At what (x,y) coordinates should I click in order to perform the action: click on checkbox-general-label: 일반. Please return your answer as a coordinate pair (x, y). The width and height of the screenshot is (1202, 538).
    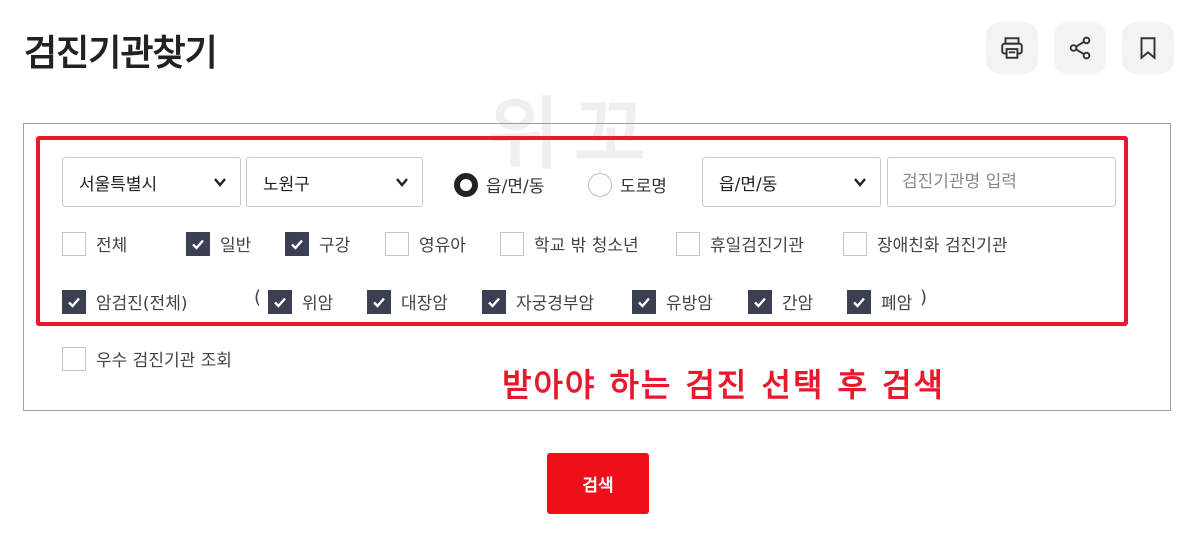
    Looking at the image, I should click on (236, 246).